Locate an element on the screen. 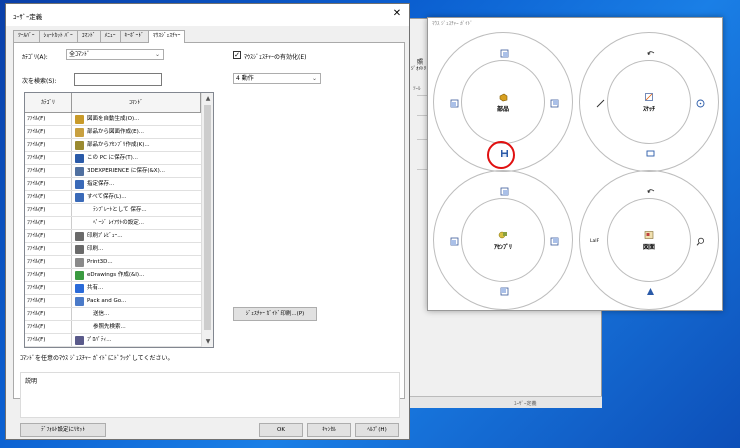 The width and height of the screenshot is (740, 448). scroll-up-icon: ▲ is located at coordinates (207, 98).